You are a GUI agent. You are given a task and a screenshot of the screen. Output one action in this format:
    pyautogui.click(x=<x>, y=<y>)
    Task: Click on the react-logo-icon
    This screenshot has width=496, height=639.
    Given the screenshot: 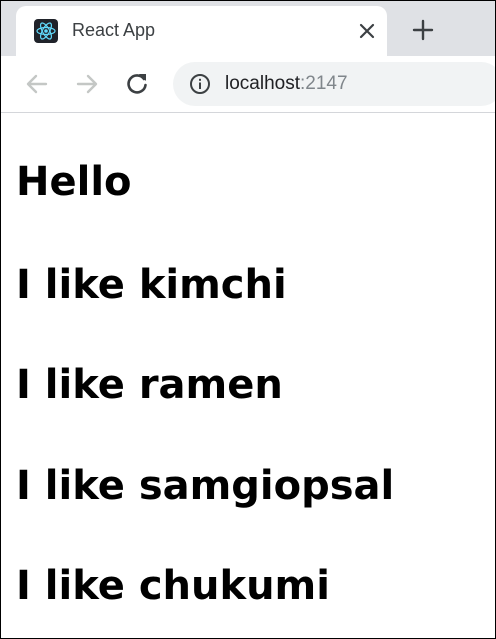 What is the action you would take?
    pyautogui.click(x=46, y=31)
    